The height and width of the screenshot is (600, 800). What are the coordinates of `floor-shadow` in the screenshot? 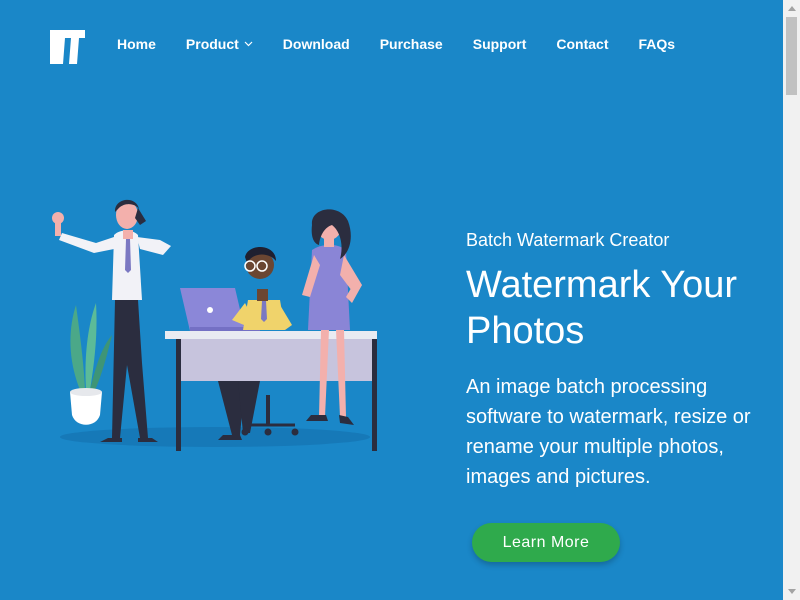 It's located at (215, 437).